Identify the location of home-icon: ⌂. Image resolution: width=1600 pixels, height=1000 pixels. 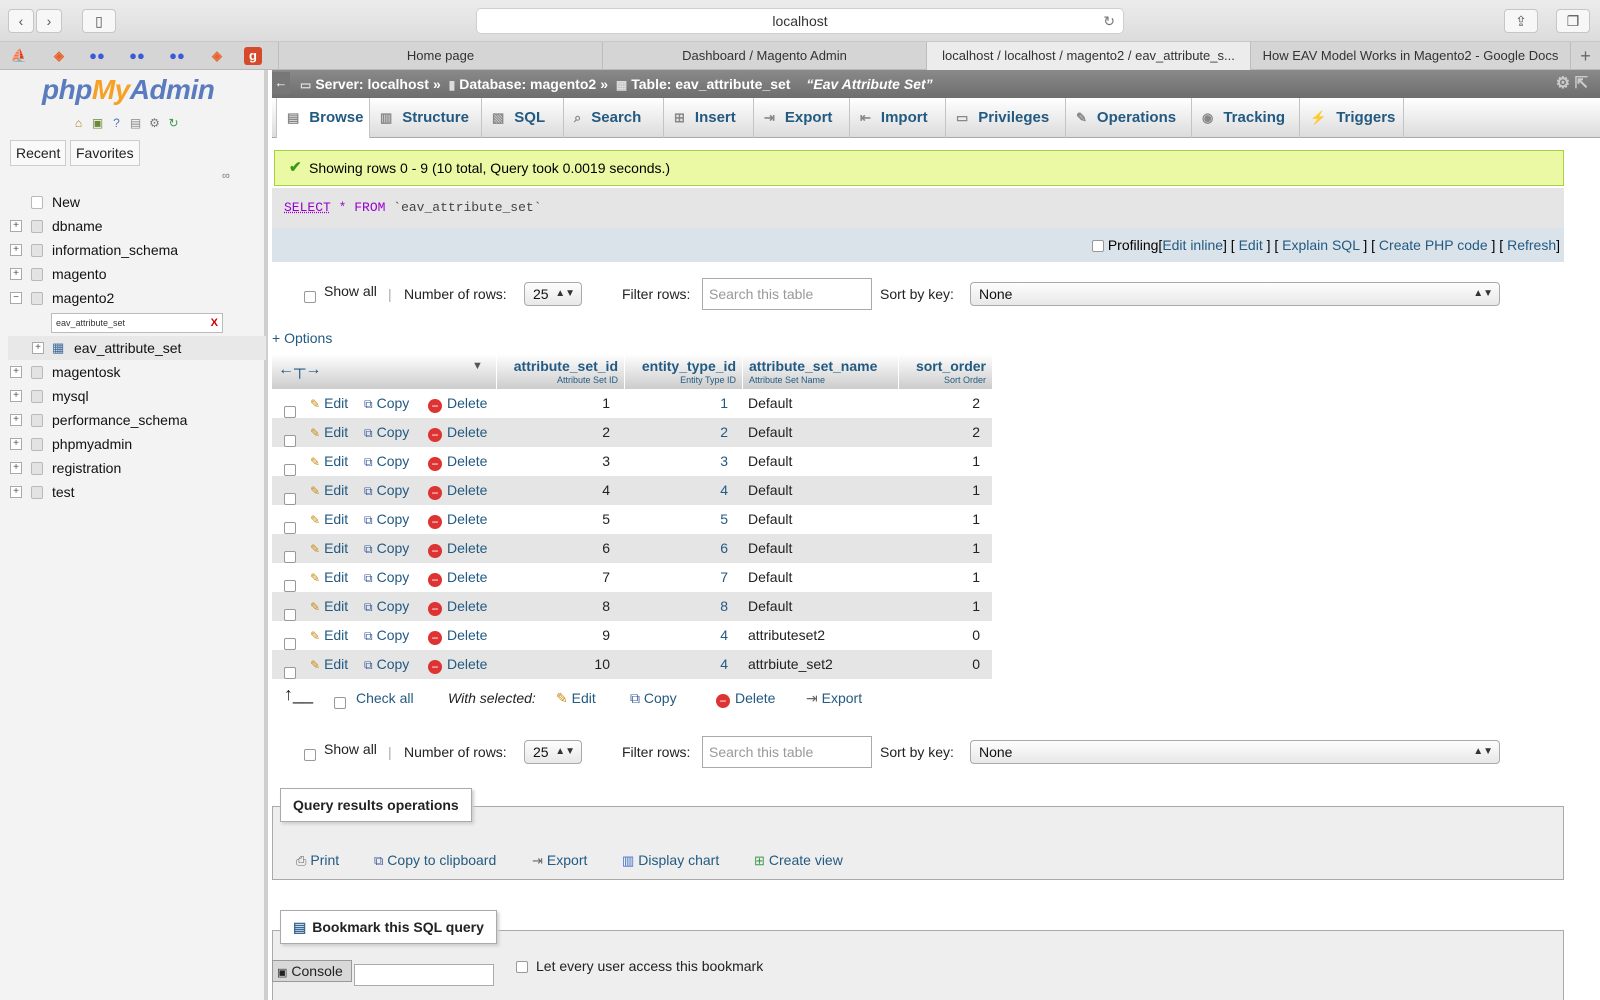
(78, 123).